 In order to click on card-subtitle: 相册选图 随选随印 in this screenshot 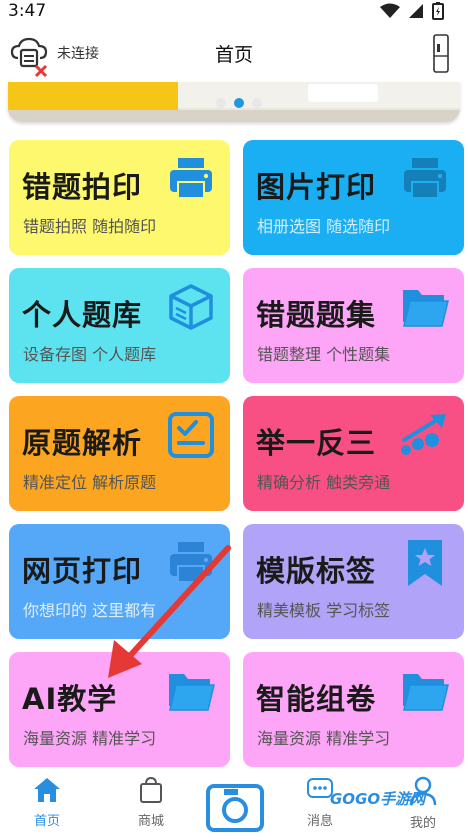, I will do `click(324, 226)`.